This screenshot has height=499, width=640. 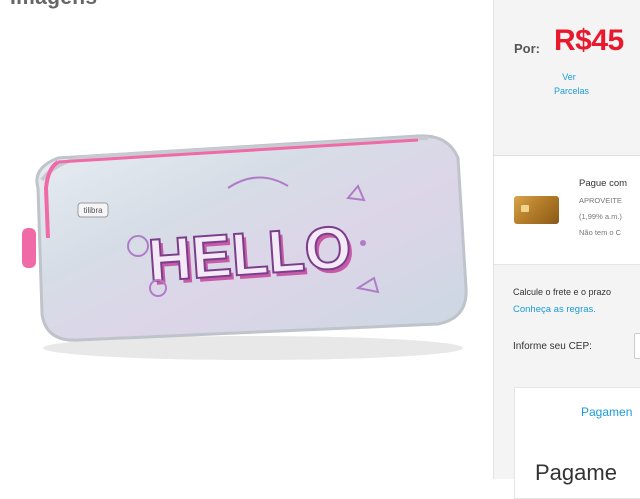 What do you see at coordinates (576, 472) in the screenshot?
I see `payment-heading: Pagame` at bounding box center [576, 472].